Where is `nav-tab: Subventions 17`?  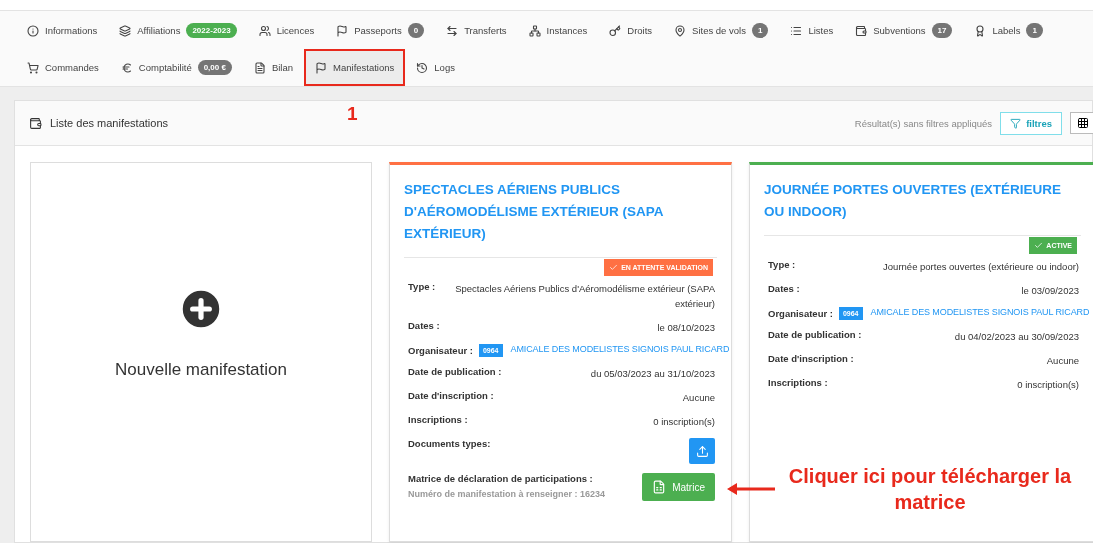 nav-tab: Subventions 17 is located at coordinates (904, 30).